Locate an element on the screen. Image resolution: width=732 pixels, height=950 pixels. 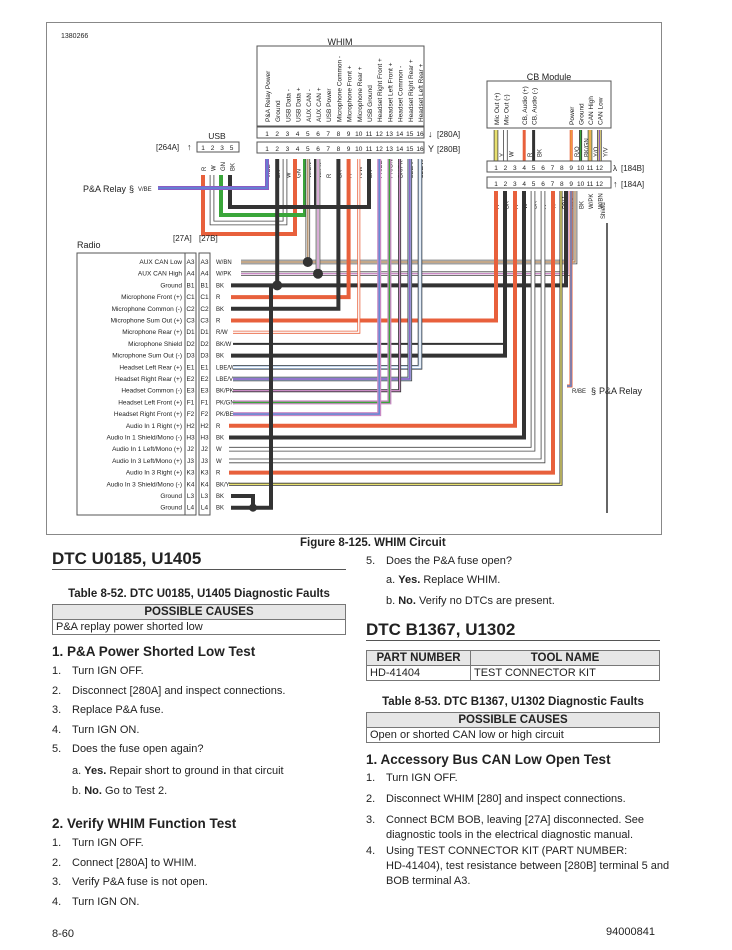
pin-number: C3 is located at coordinates (204, 321).